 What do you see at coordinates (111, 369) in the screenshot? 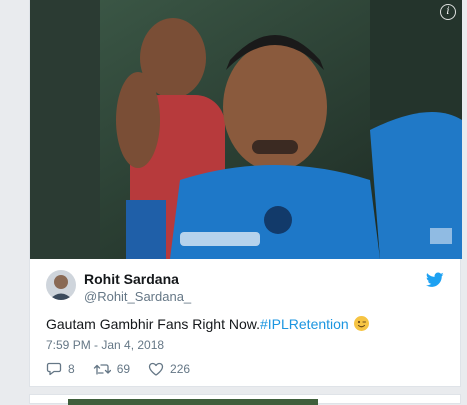
I see `retweet-action: 69` at bounding box center [111, 369].